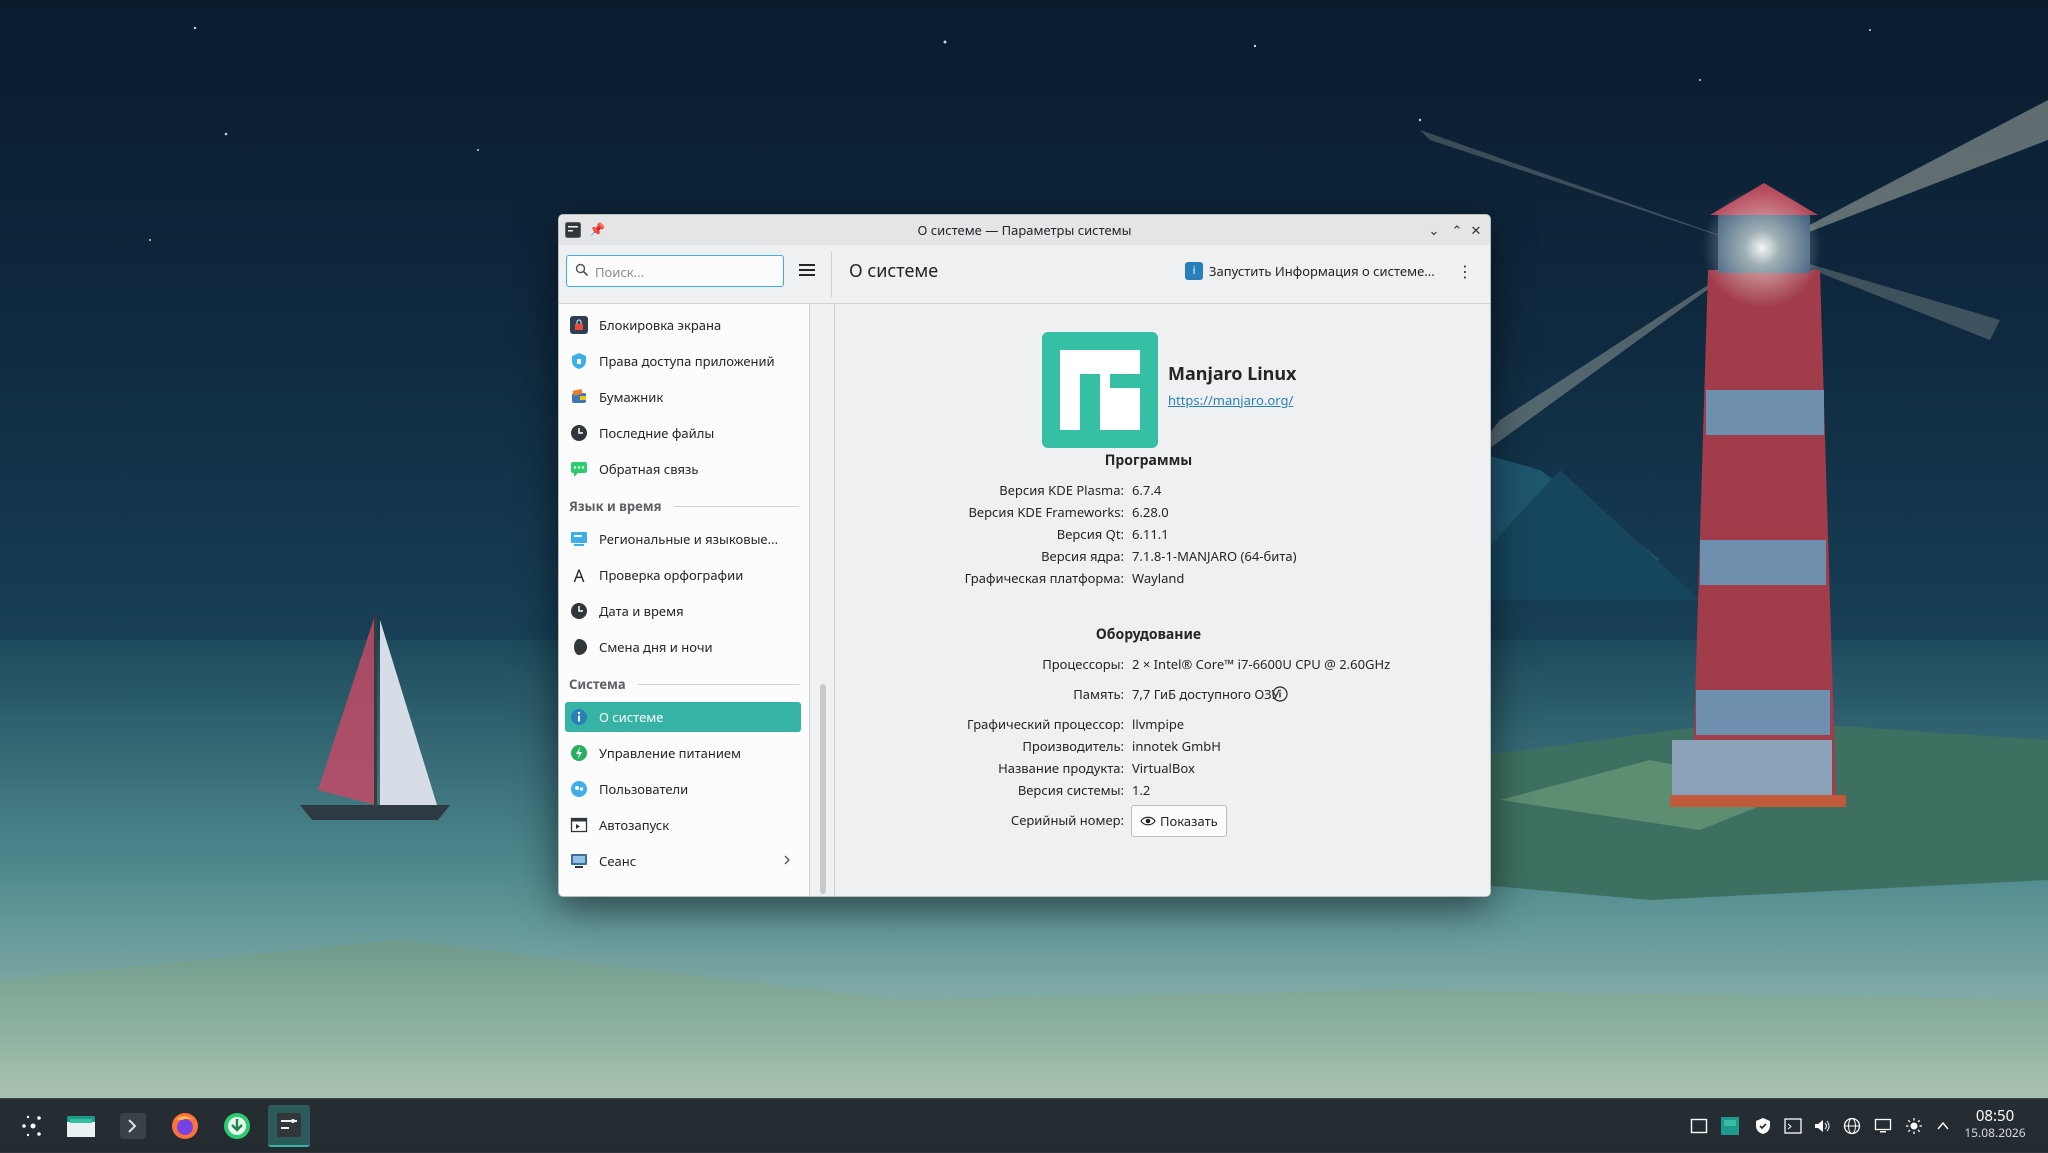  I want to click on sidebar-item-lock-screen: Блокировка экрана, so click(683, 325).